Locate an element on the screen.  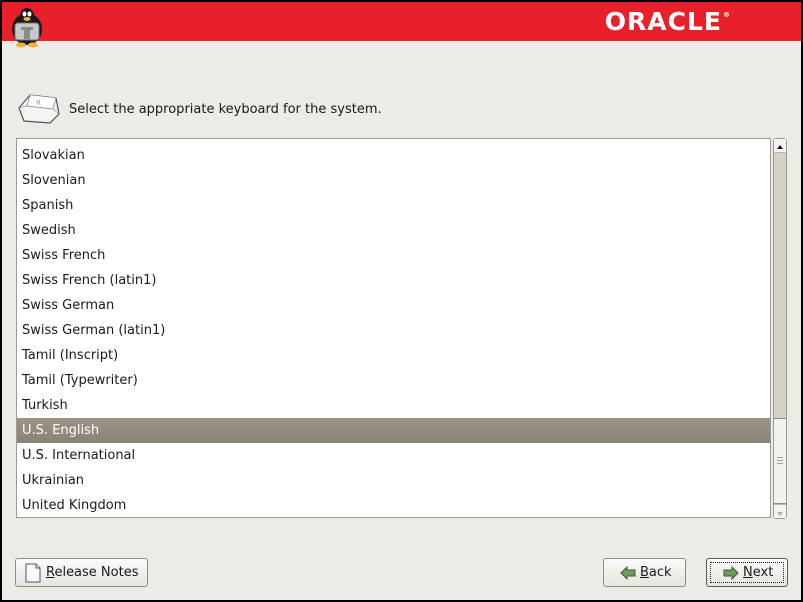
release-notes-label: Release Notes is located at coordinates (92, 572).